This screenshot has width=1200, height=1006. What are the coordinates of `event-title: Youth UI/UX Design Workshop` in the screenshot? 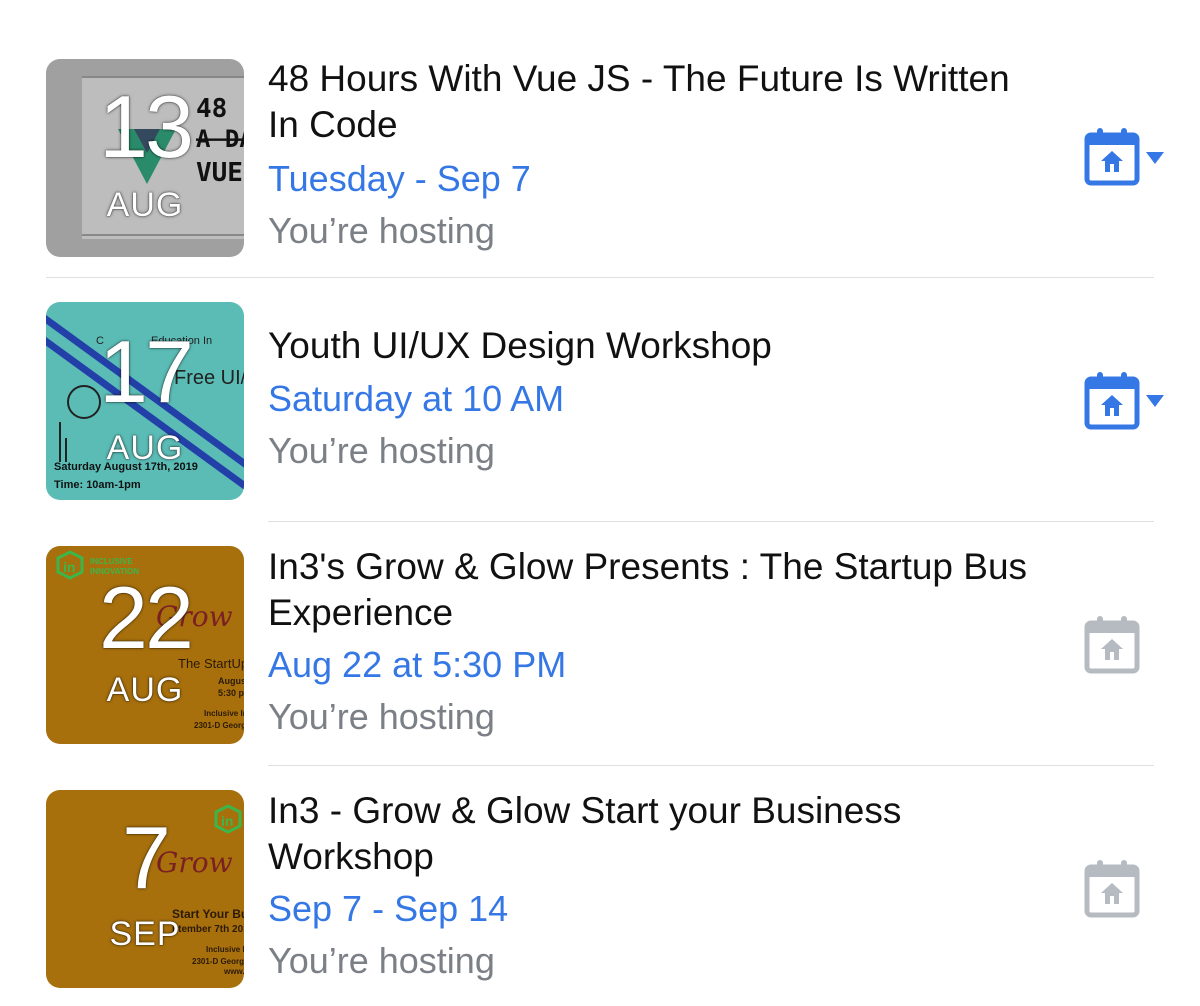 It's located at (648, 346).